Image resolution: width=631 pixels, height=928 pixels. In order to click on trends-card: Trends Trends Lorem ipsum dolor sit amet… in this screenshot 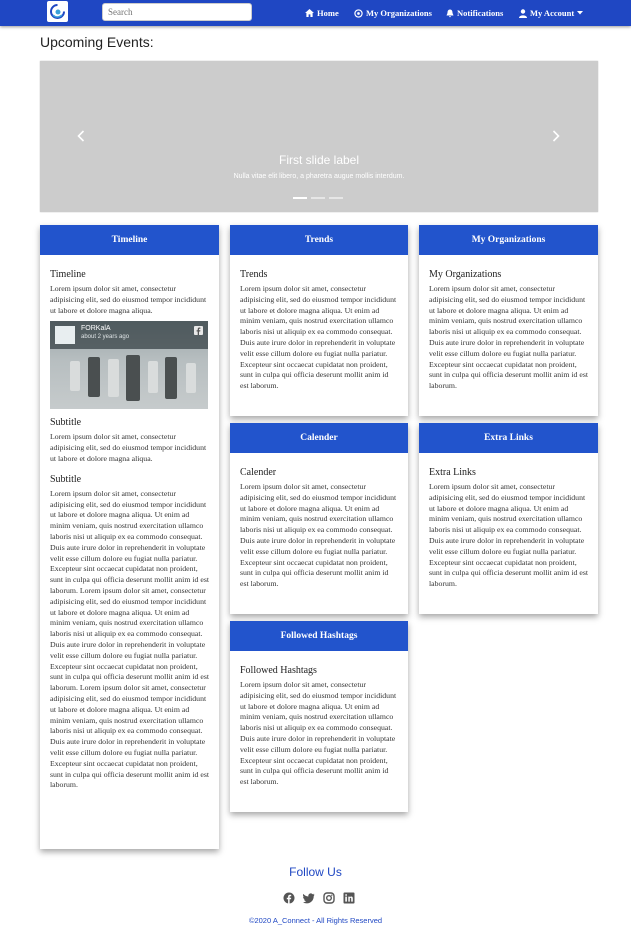, I will do `click(319, 320)`.